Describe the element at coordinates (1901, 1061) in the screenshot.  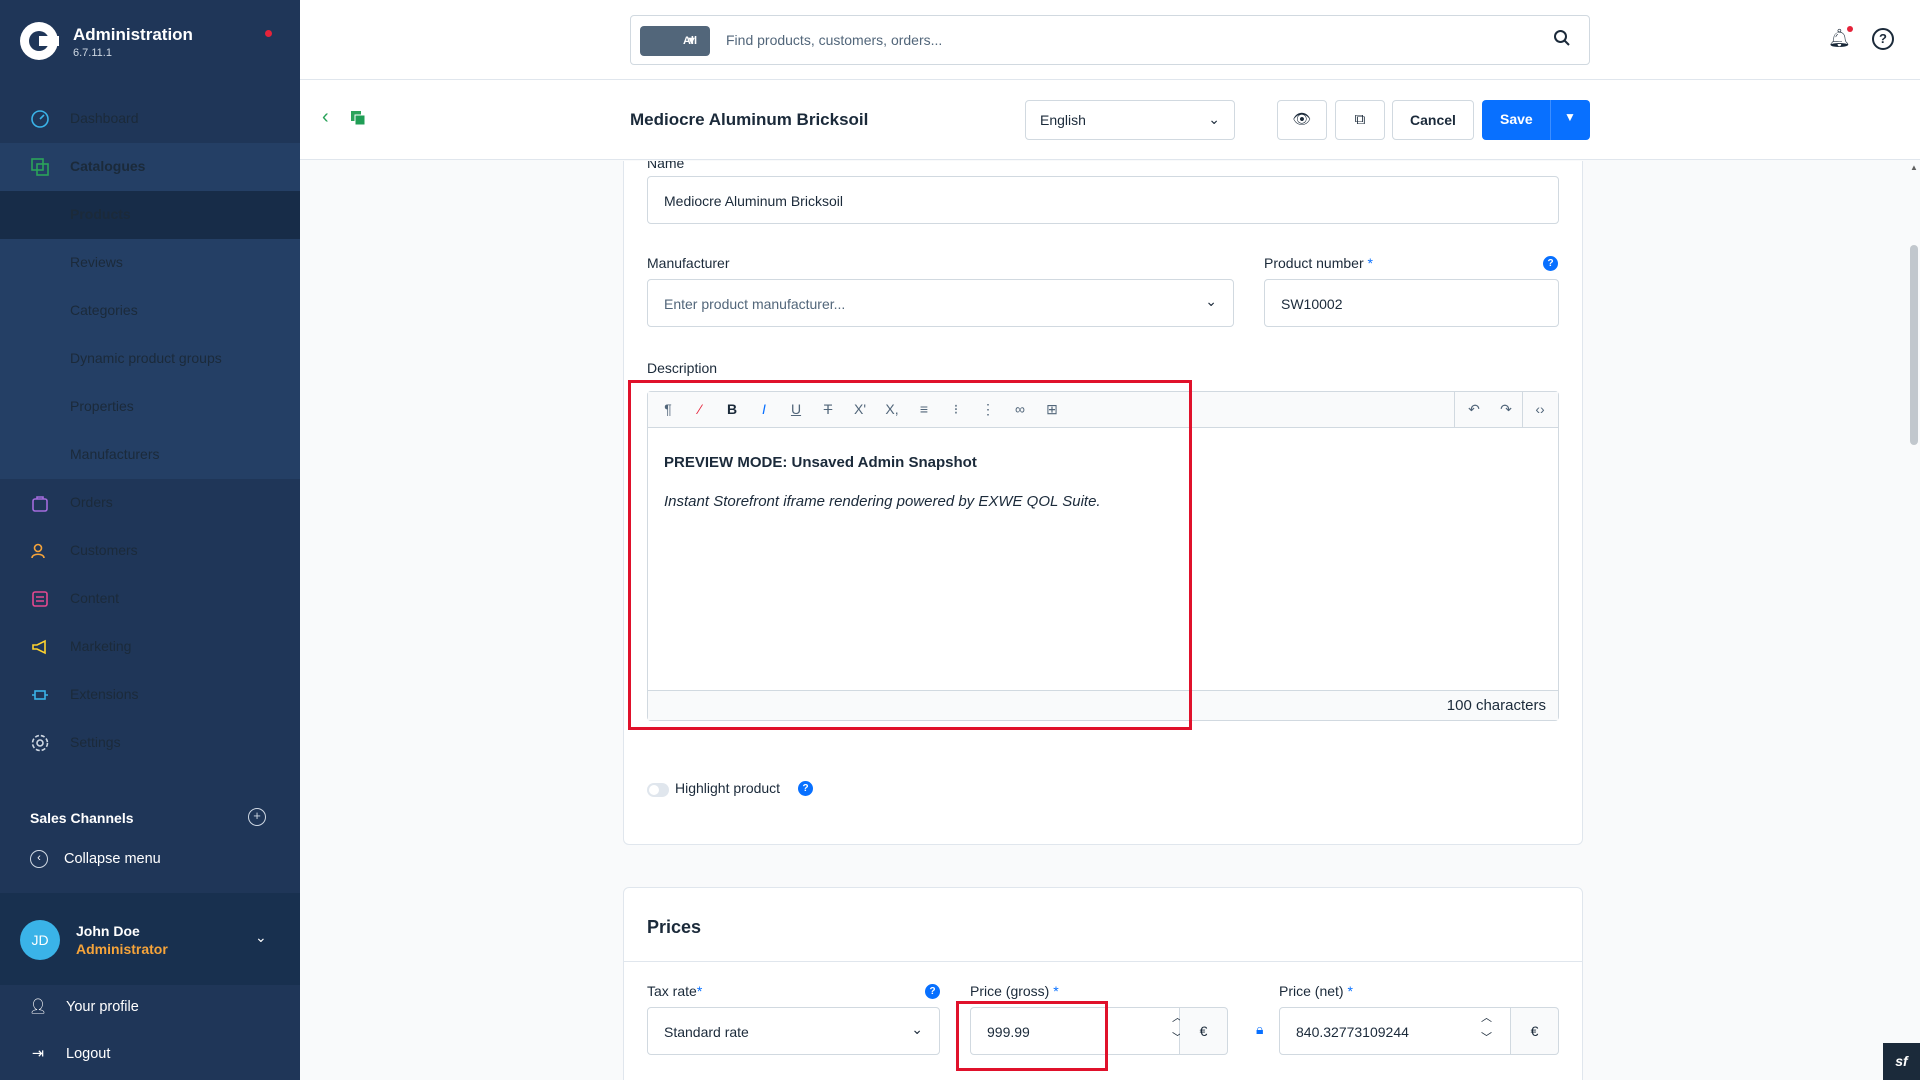
I see `symfony-toolbar-icon: sf` at that location.